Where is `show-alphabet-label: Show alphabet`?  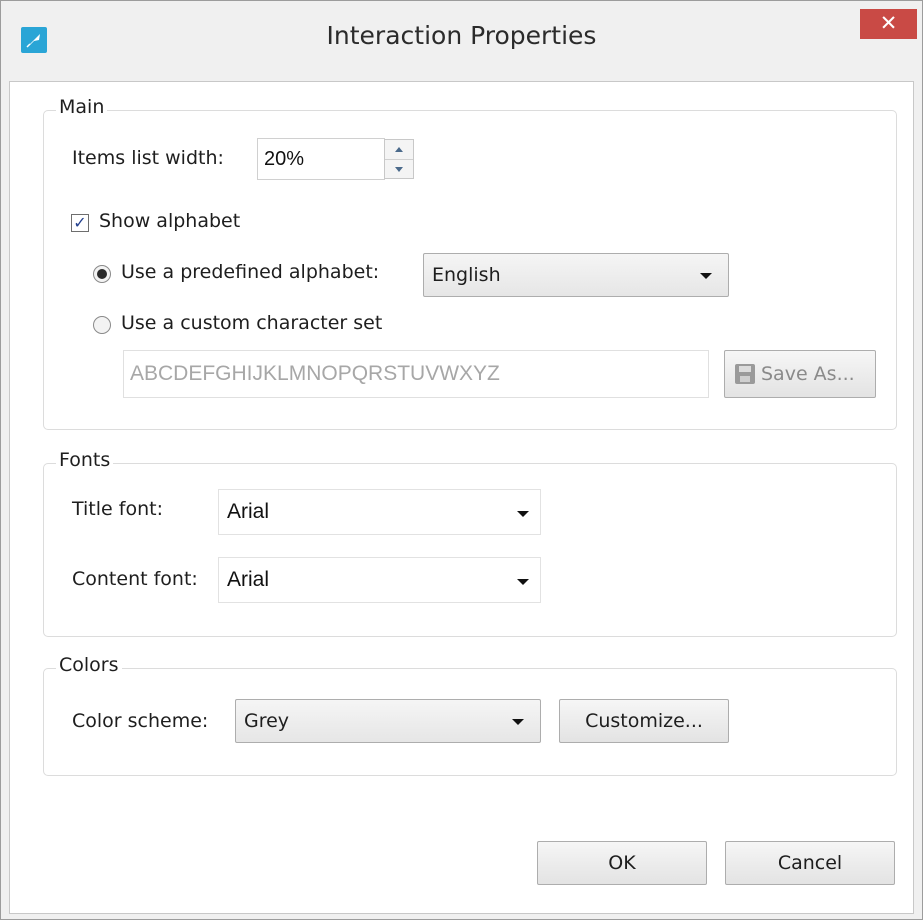
show-alphabet-label: Show alphabet is located at coordinates (170, 221).